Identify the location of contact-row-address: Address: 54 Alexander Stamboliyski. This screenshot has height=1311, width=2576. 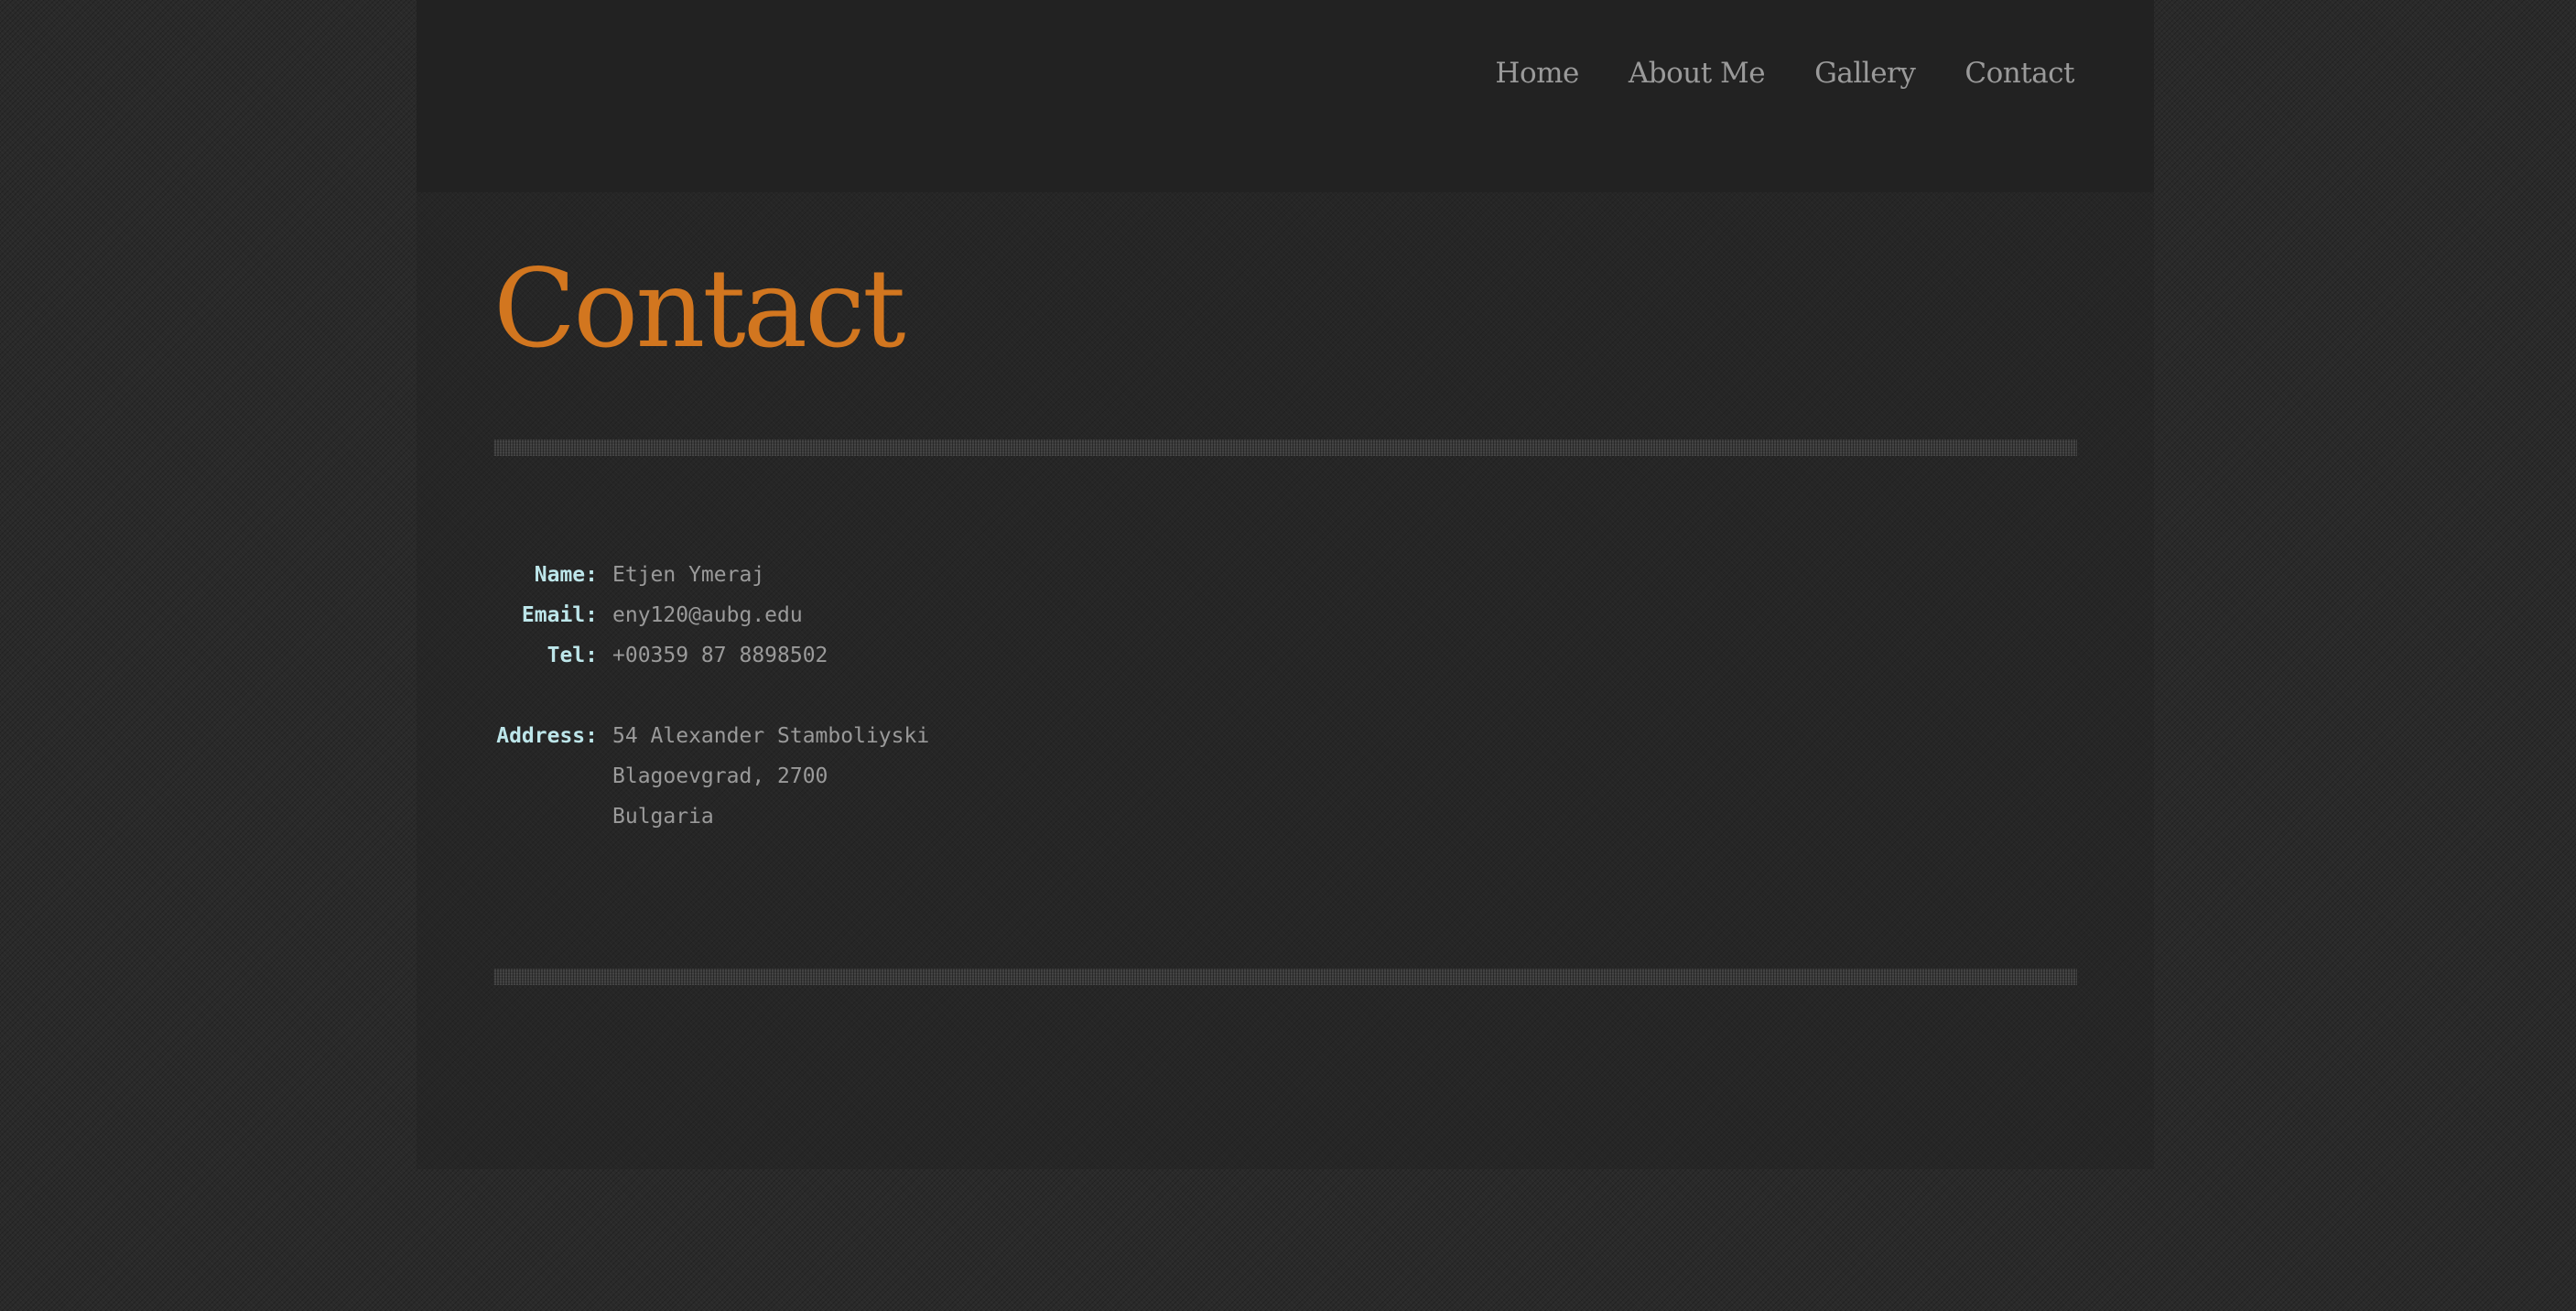
(951, 736).